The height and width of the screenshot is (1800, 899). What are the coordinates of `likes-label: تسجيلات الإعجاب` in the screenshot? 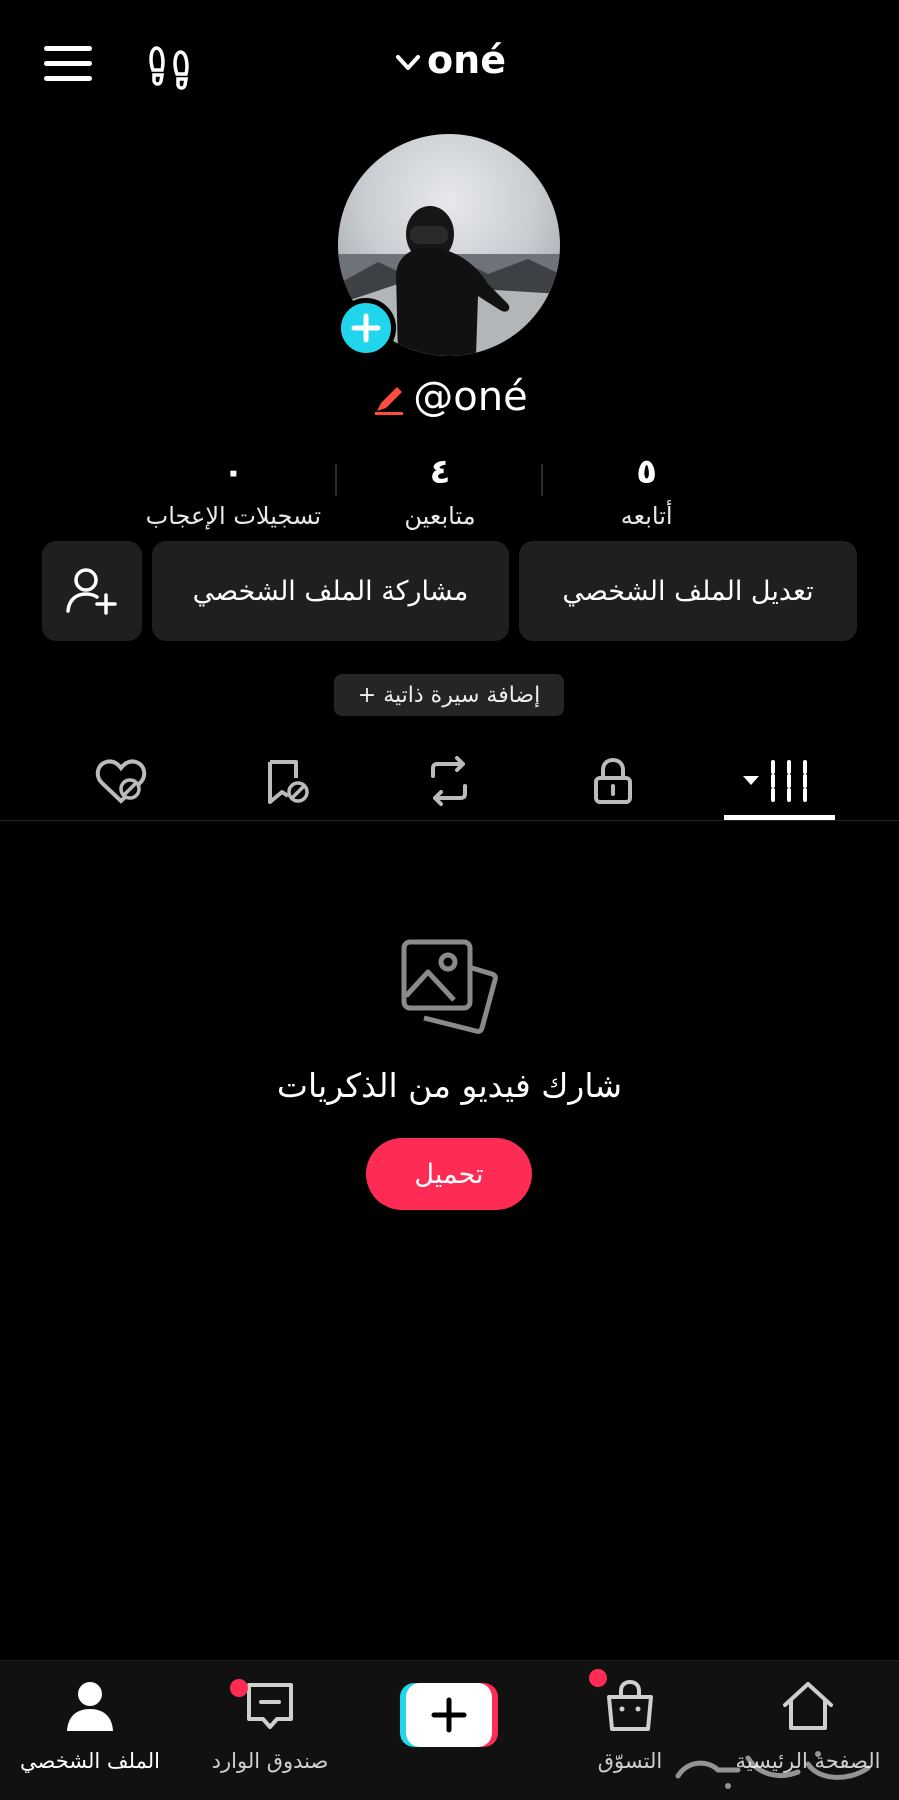 It's located at (233, 516).